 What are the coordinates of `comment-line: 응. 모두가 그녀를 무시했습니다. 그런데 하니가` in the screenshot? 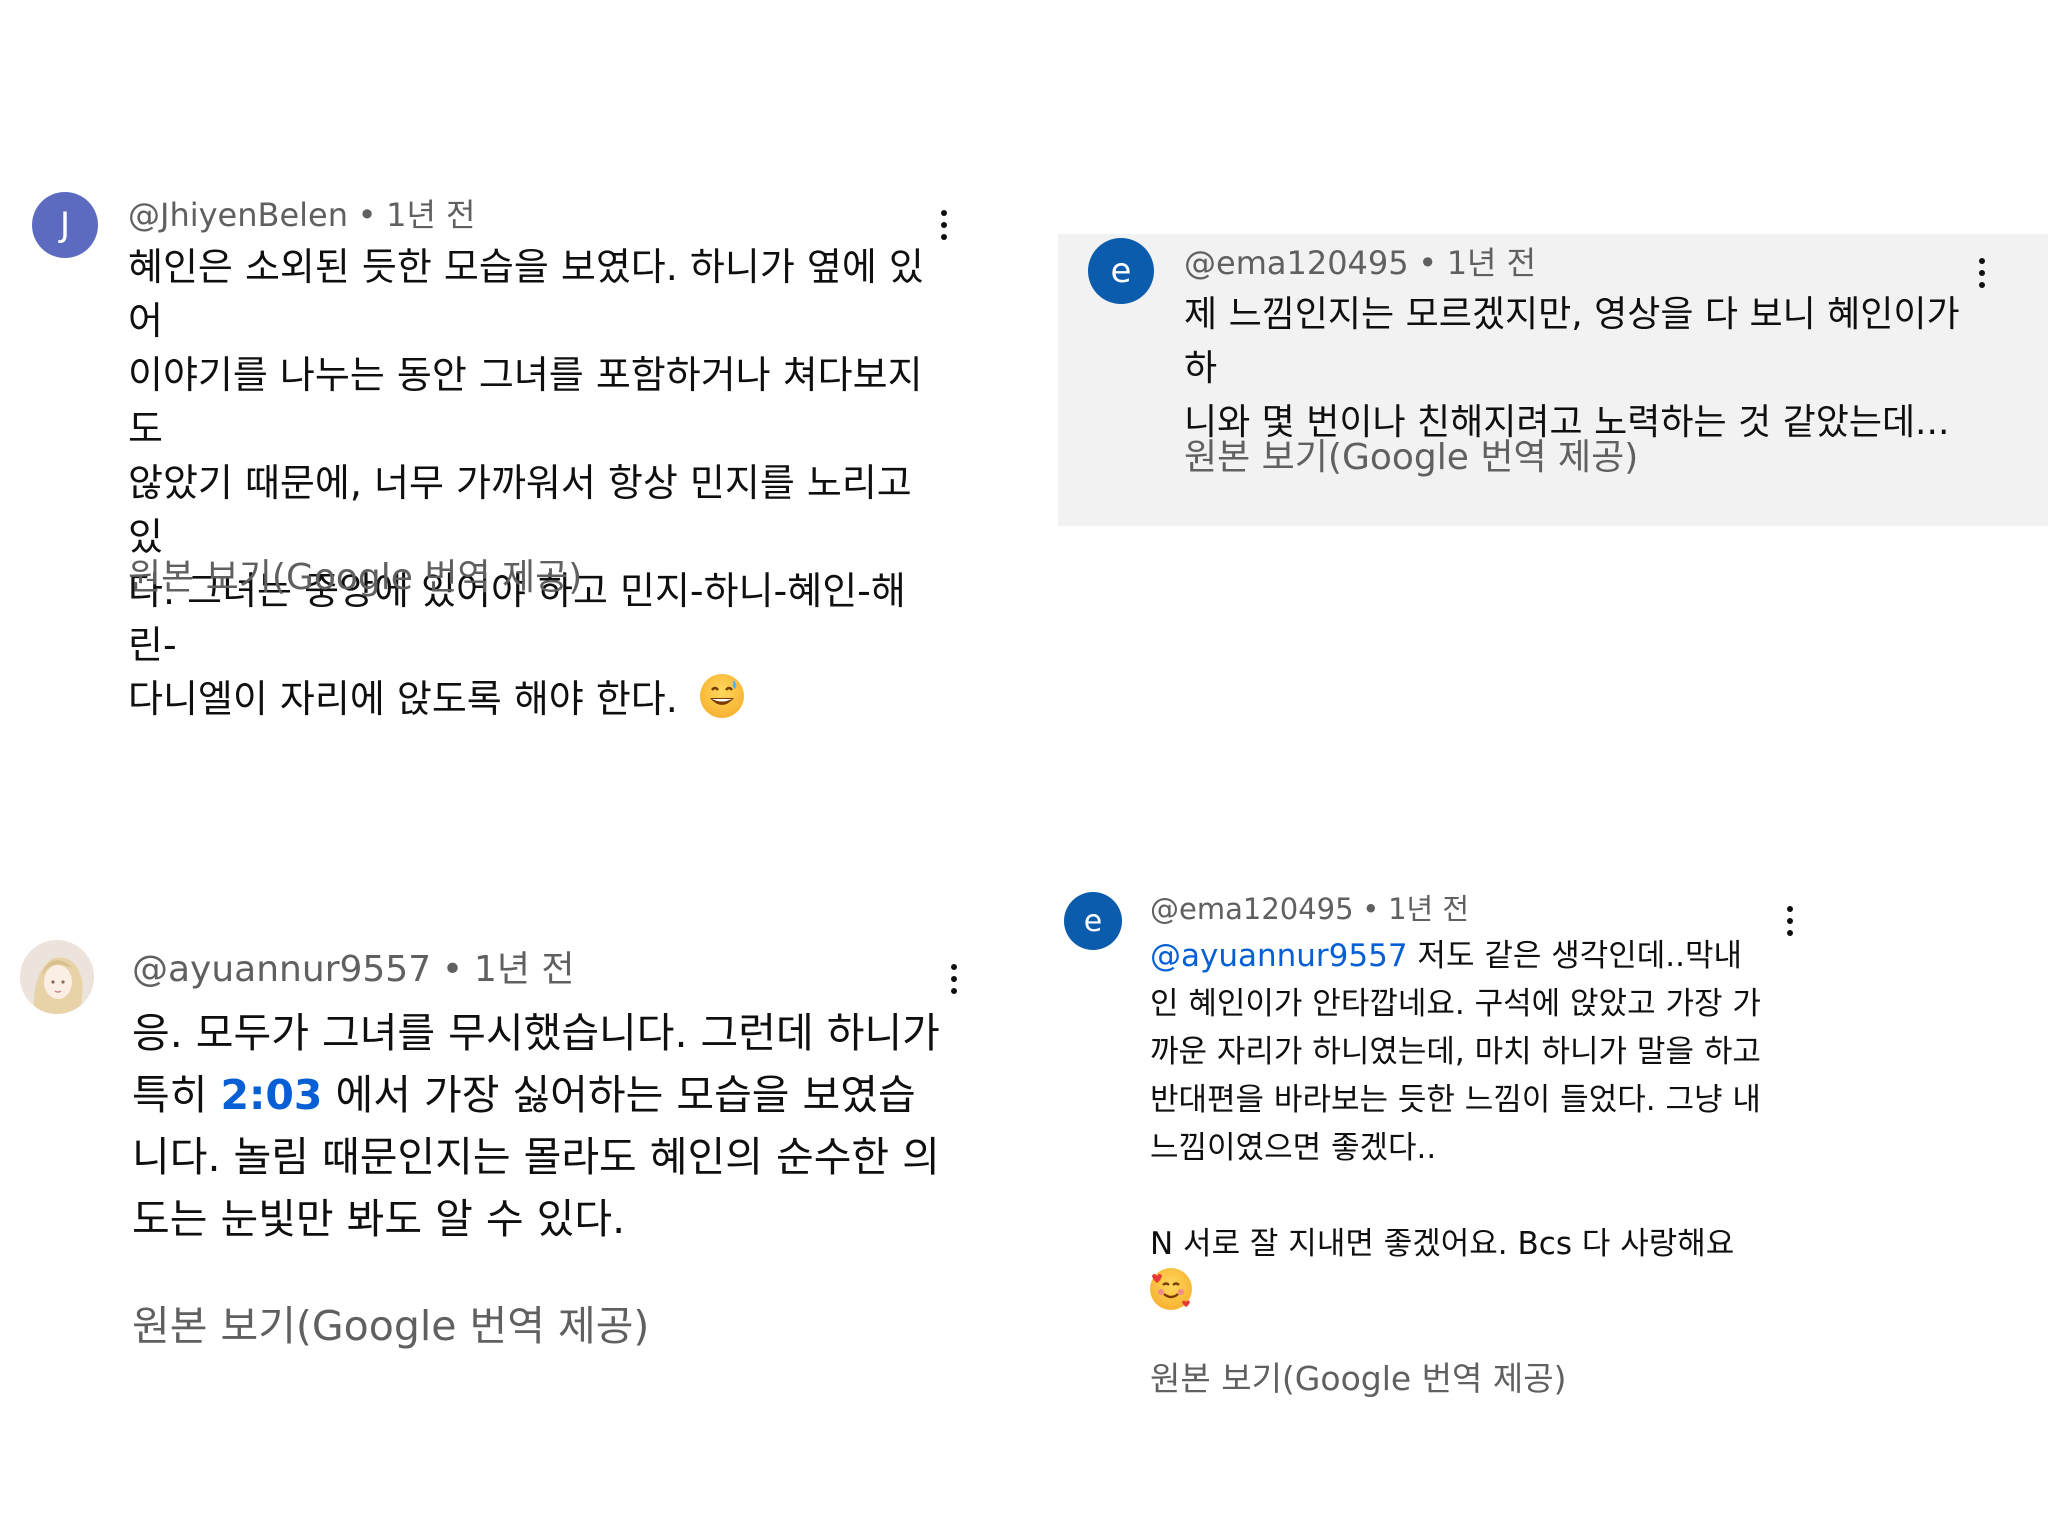 It's located at (536, 1033).